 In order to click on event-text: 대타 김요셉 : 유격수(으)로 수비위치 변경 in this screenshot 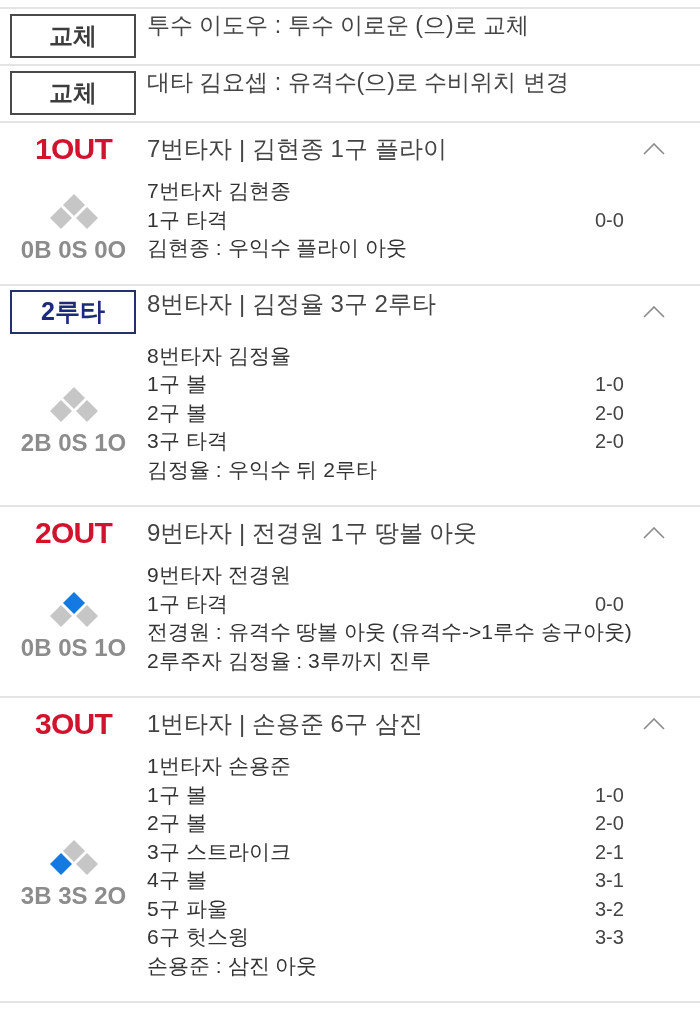, I will do `click(358, 82)`.